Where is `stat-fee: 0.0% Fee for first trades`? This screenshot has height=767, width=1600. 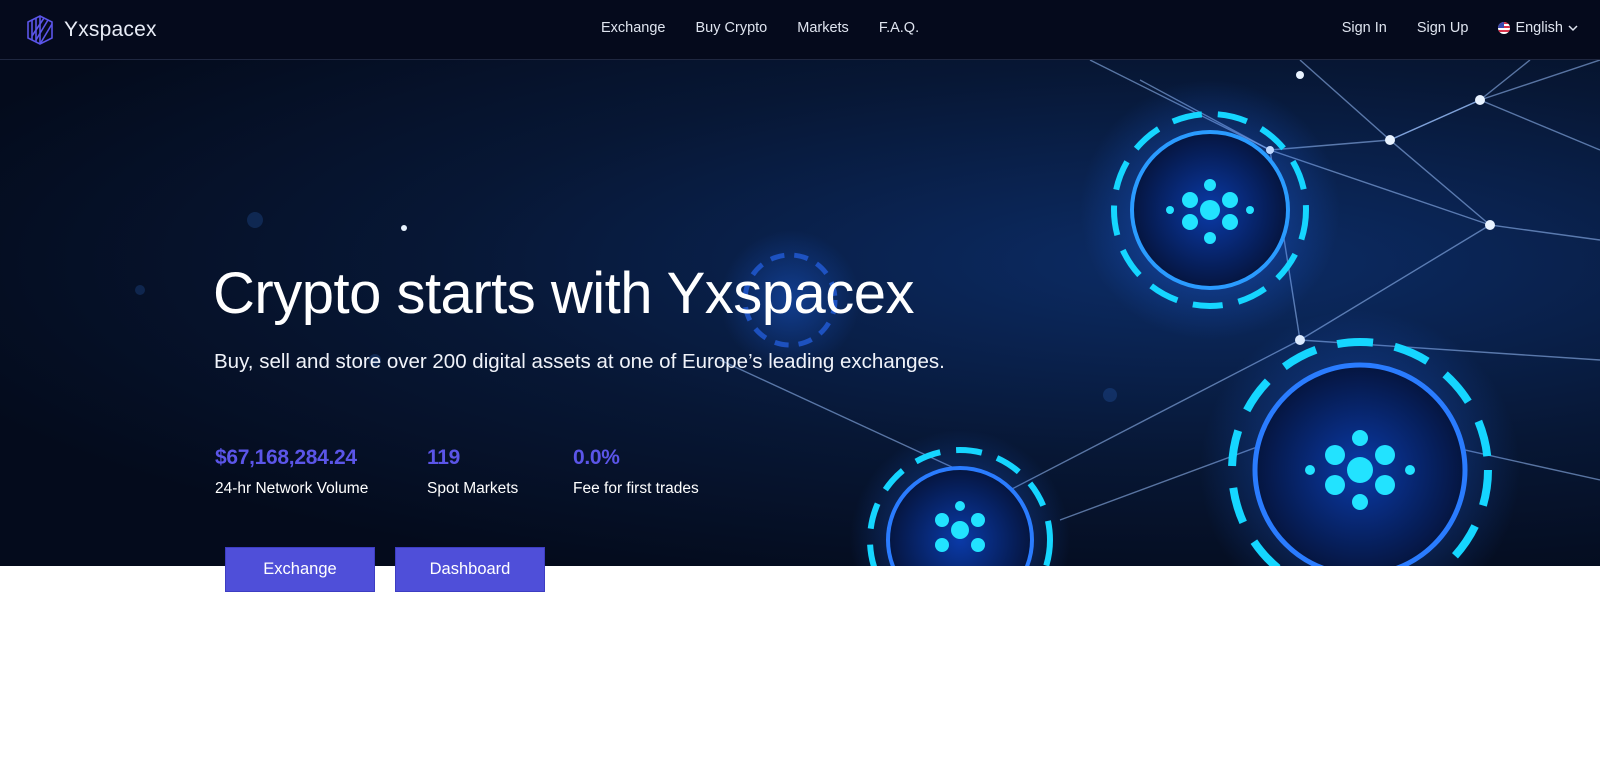
stat-fee: 0.0% Fee for first trades is located at coordinates (636, 472).